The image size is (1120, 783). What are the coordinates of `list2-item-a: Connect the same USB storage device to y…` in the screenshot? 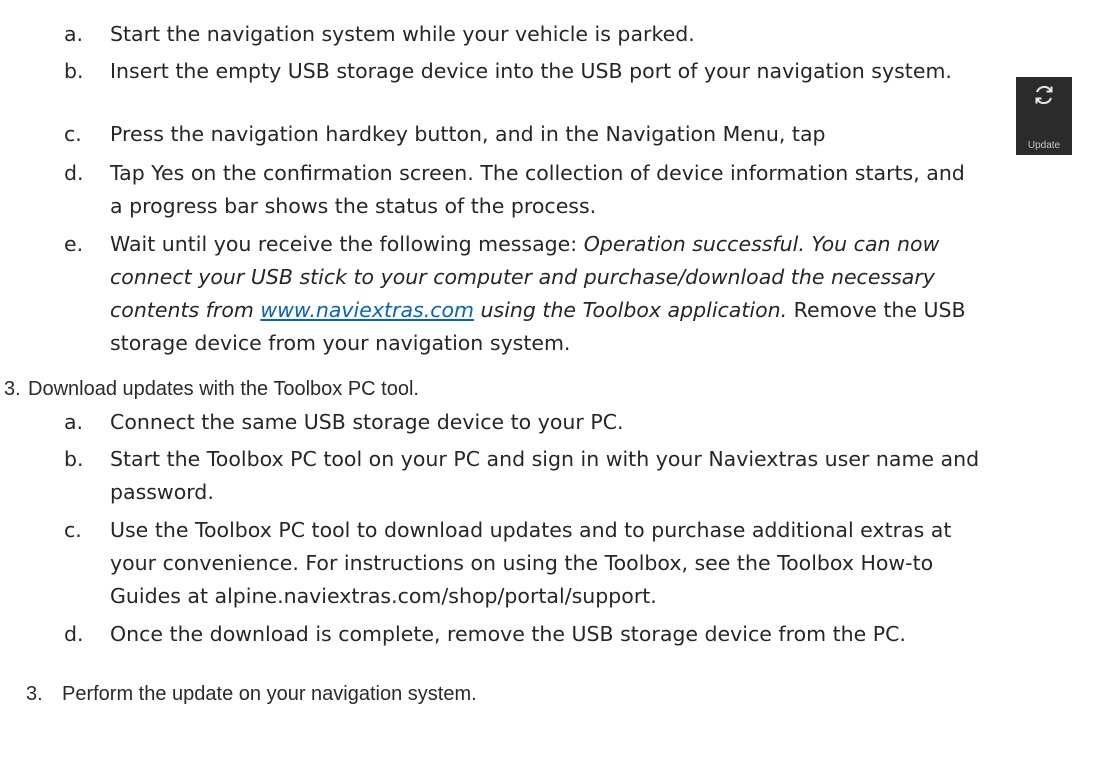 It's located at (367, 422).